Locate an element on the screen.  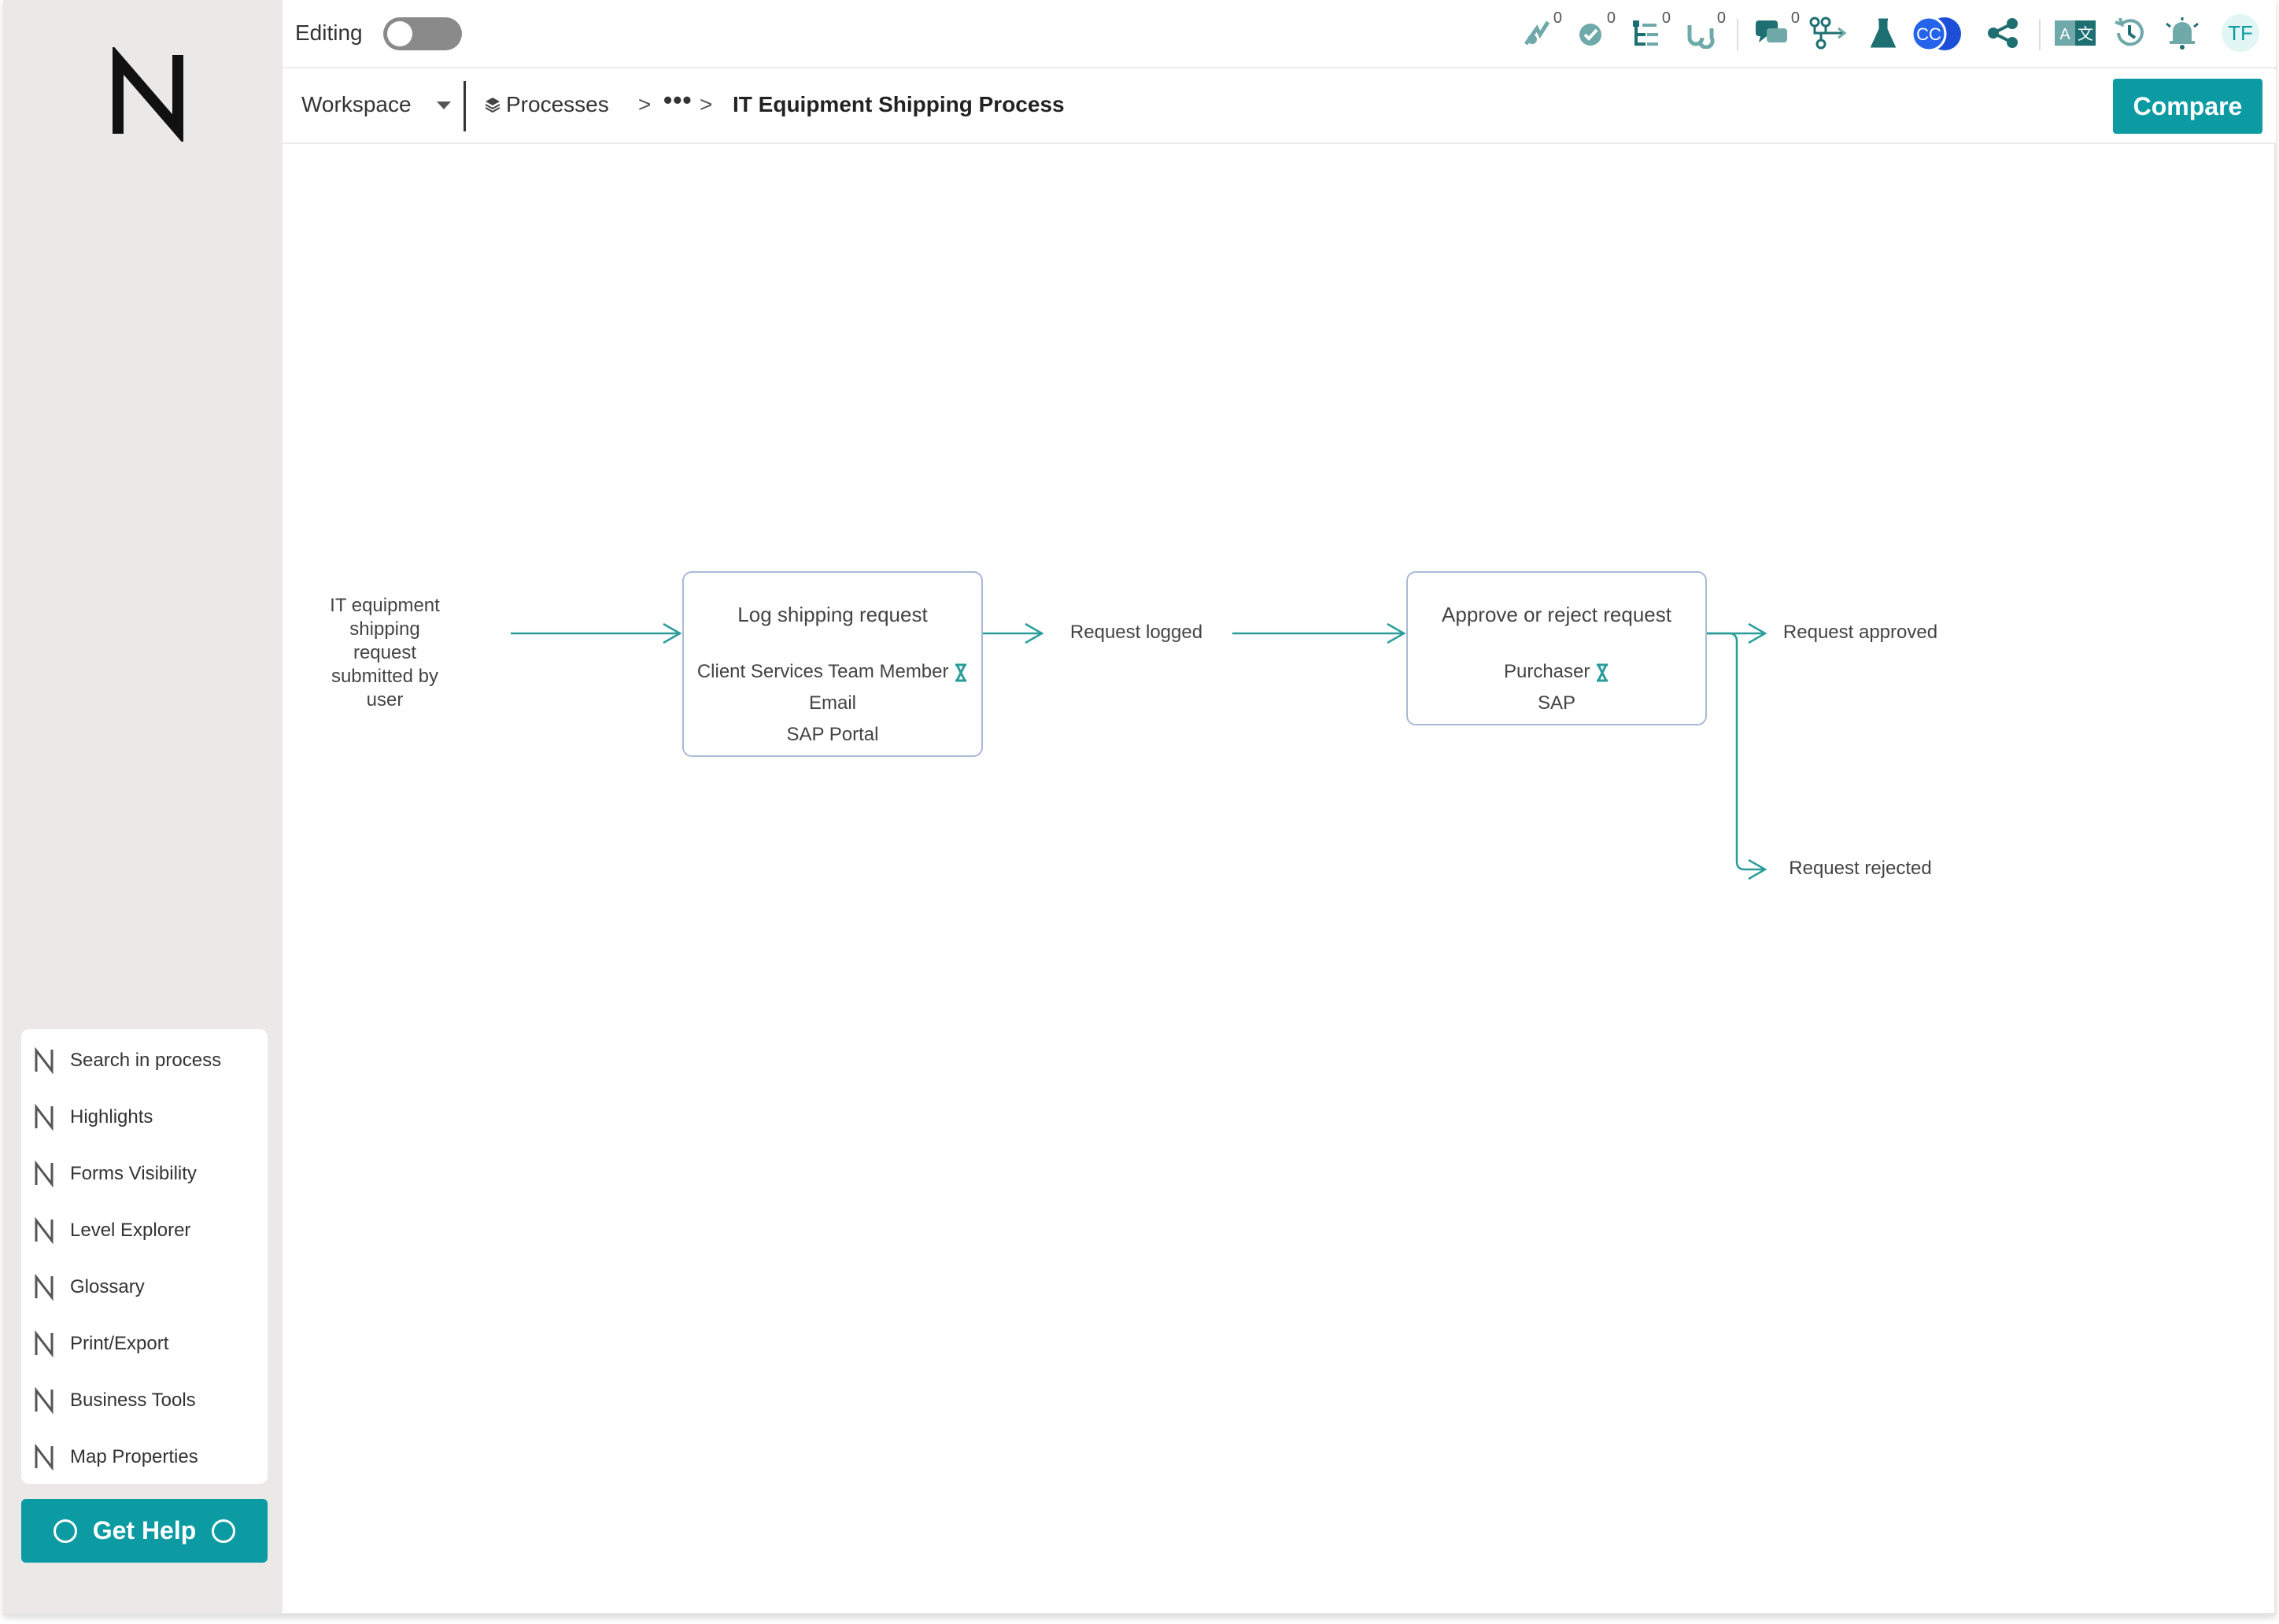
resource-label: SAP is located at coordinates (1556, 703).